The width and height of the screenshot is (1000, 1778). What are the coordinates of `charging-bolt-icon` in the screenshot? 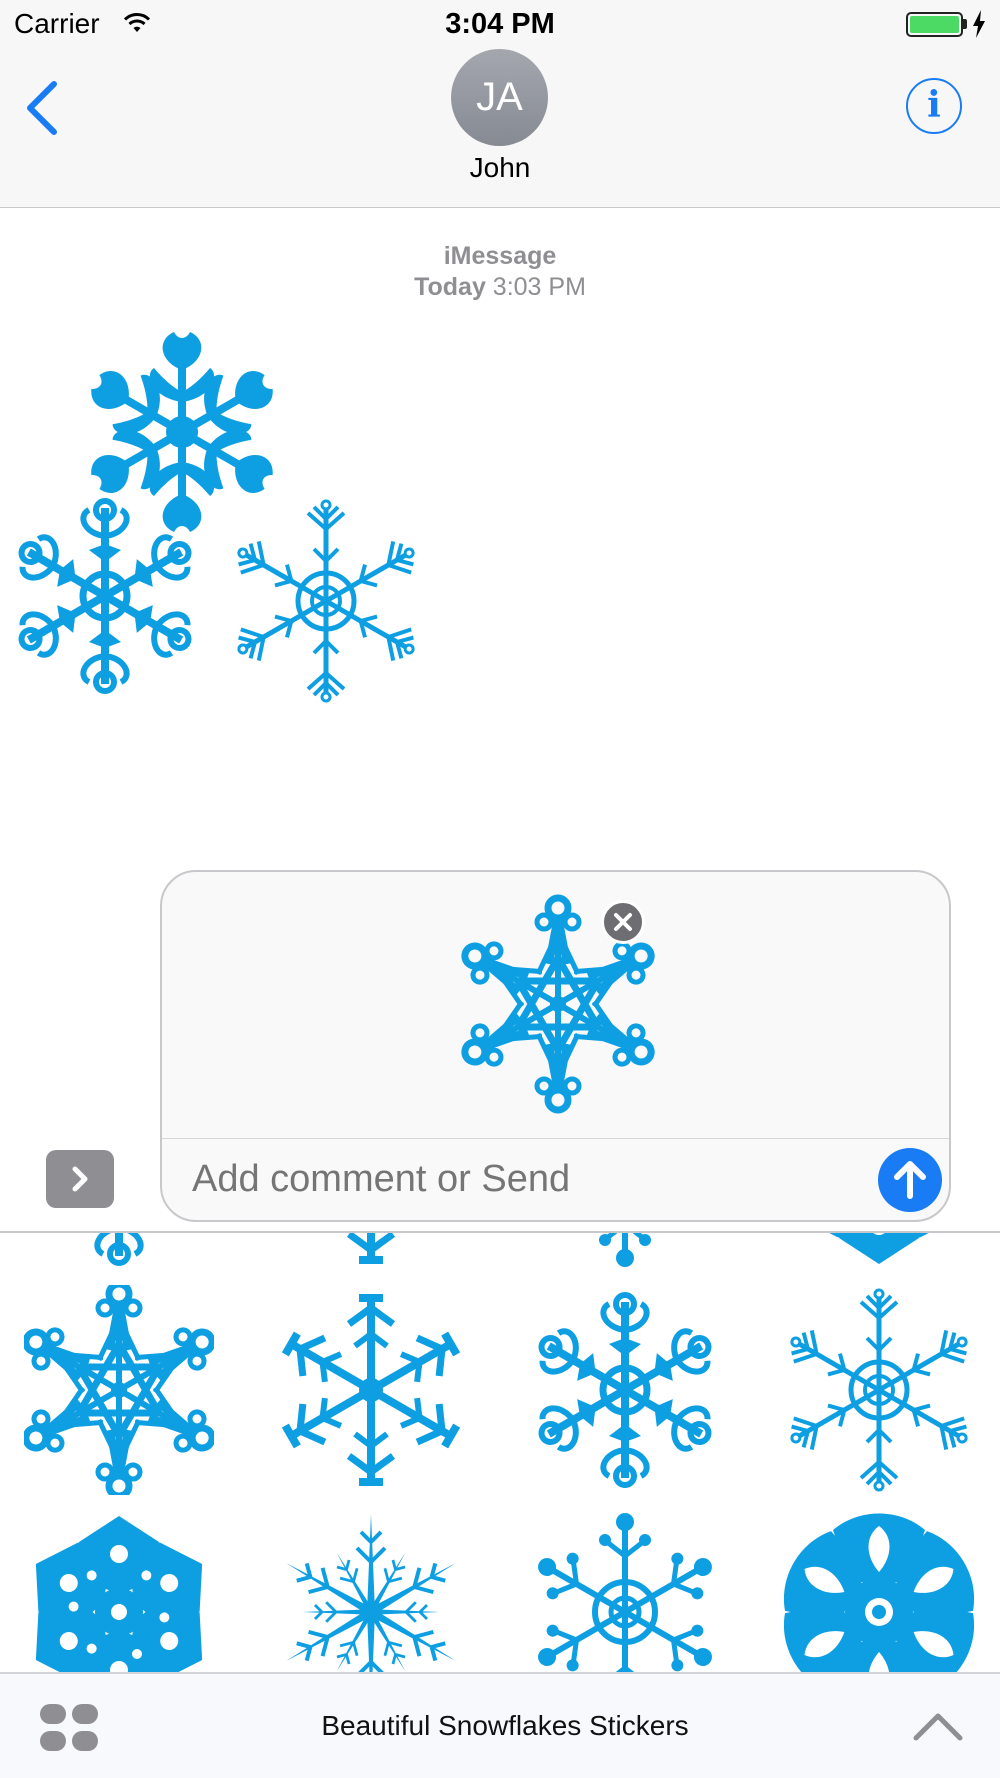 It's located at (979, 24).